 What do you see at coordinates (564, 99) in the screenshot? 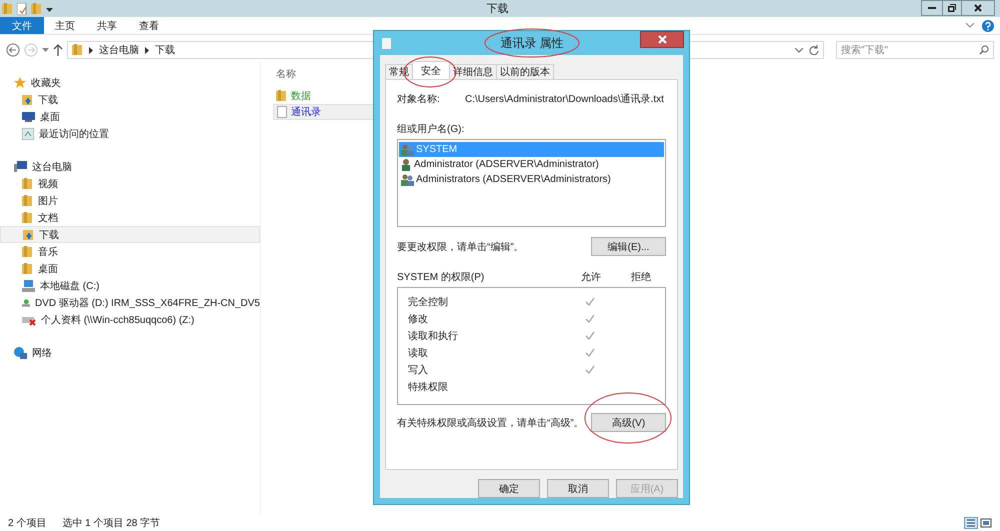
I see `object-name: C:\Users\Administrator\Downloads\通讯录.txt` at bounding box center [564, 99].